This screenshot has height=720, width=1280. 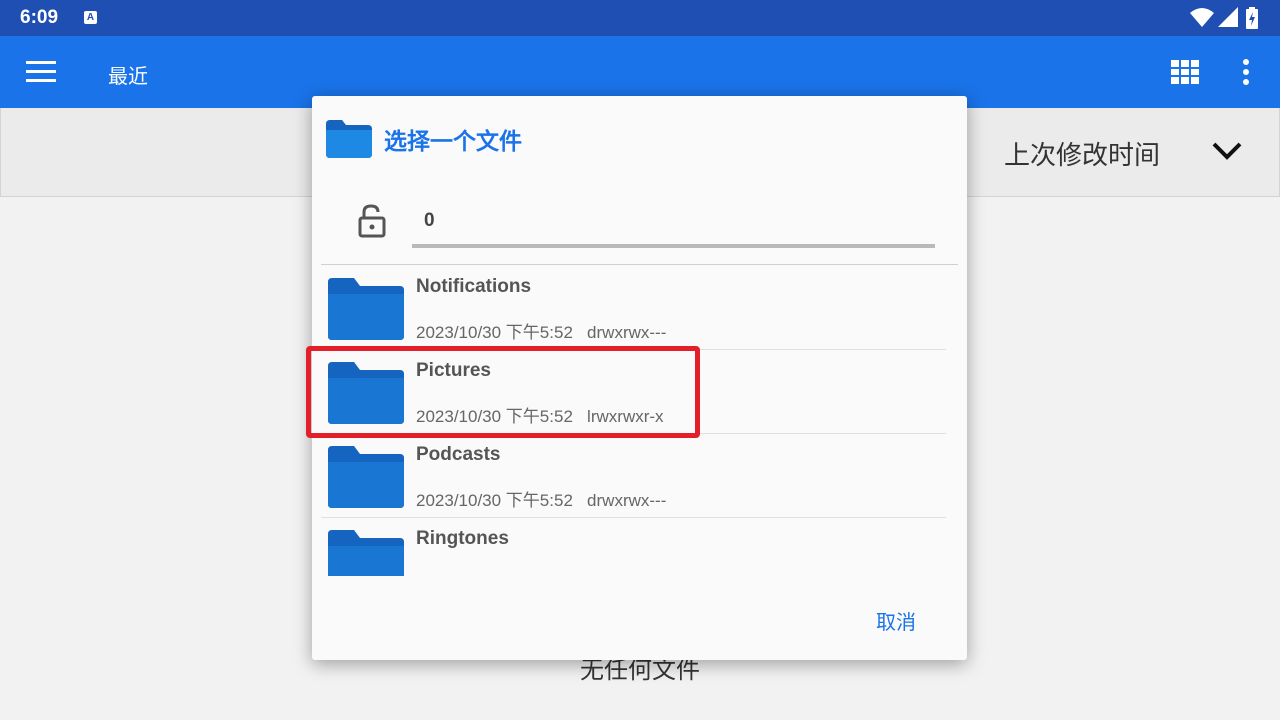 I want to click on unlocked-lock-icon, so click(x=372, y=221).